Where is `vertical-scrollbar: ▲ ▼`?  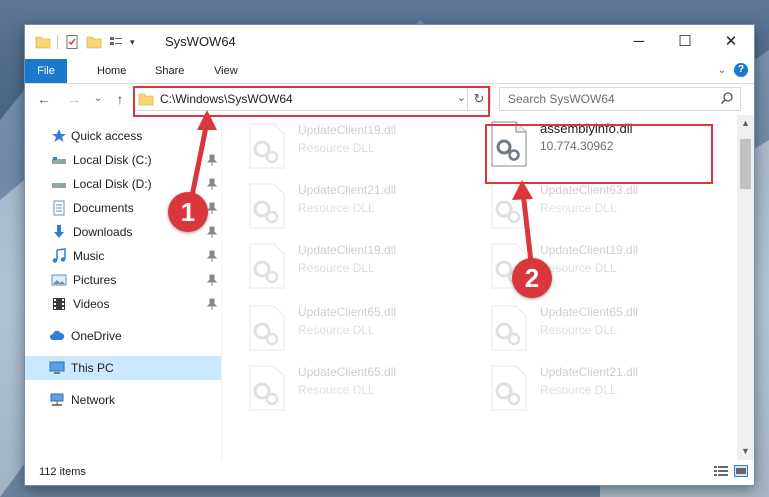 vertical-scrollbar: ▲ ▼ is located at coordinates (745, 287).